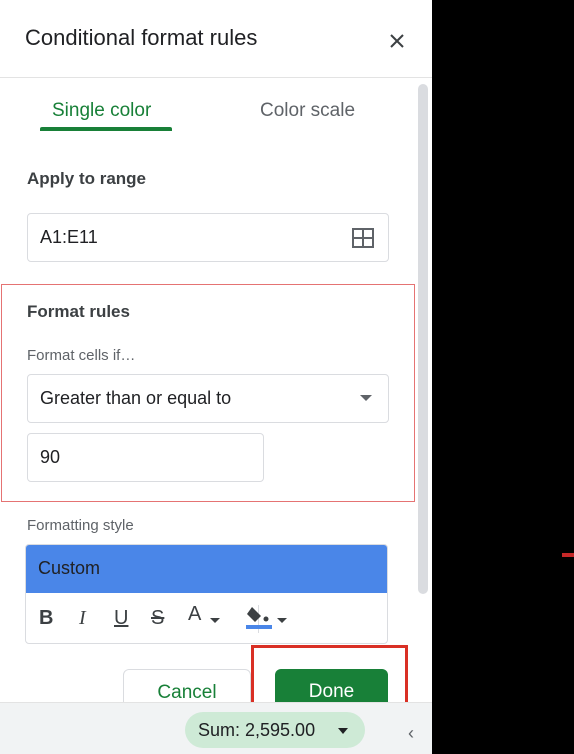  Describe the element at coordinates (121, 618) in the screenshot. I see `underline-icon: U` at that location.